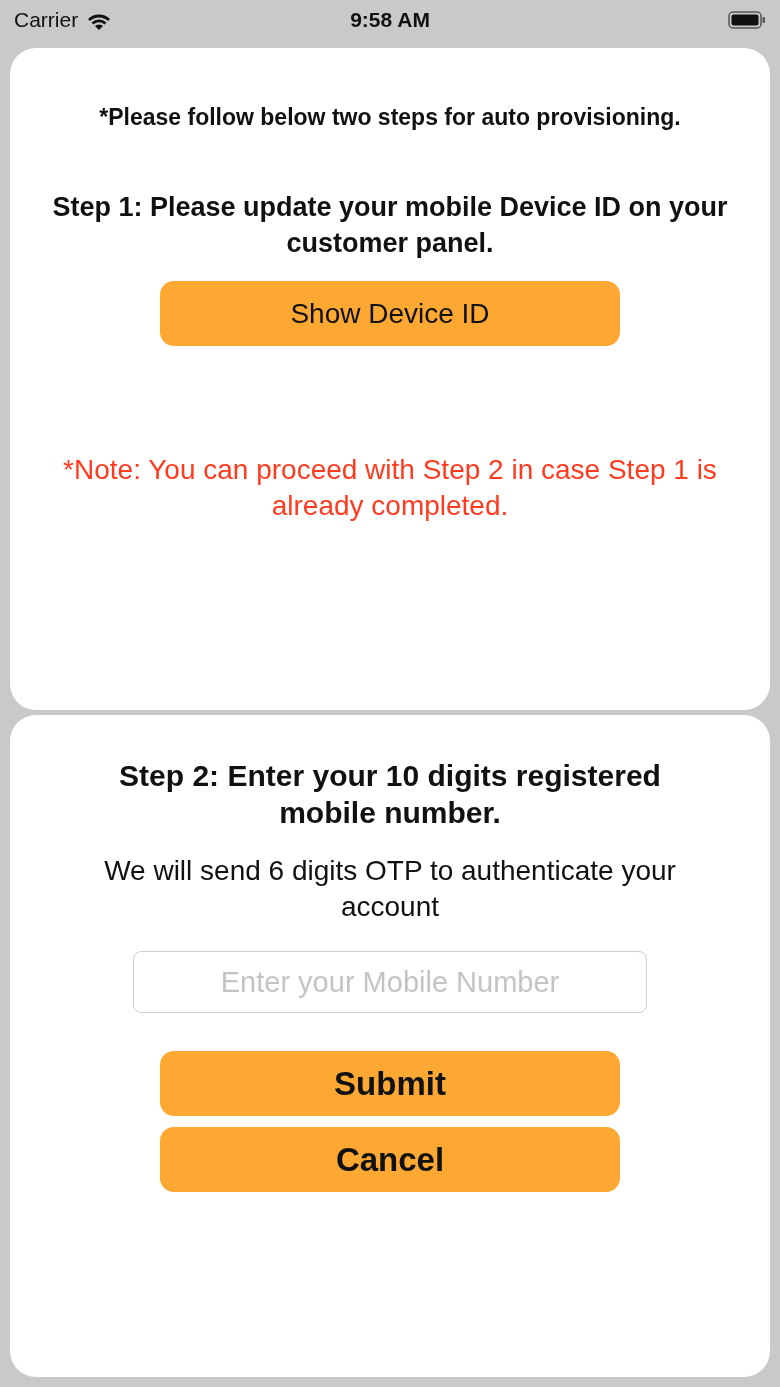  What do you see at coordinates (390, 117) in the screenshot?
I see `intro-text: *Please follow below two steps for auto provisioning.` at bounding box center [390, 117].